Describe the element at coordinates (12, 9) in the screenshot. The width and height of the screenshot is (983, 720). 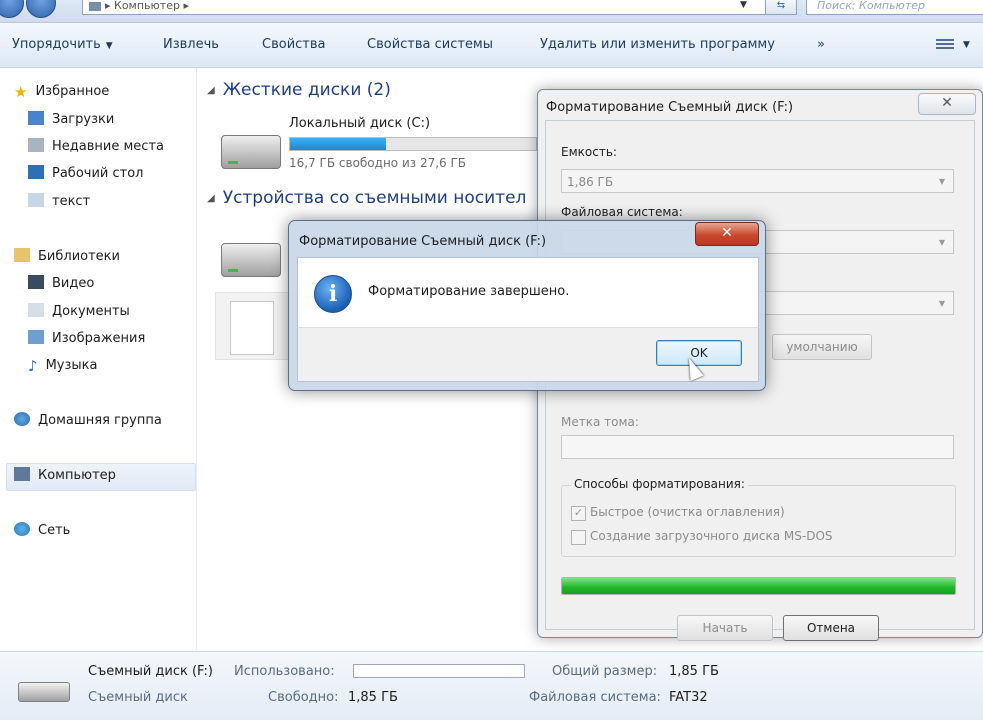
I see `back-button` at that location.